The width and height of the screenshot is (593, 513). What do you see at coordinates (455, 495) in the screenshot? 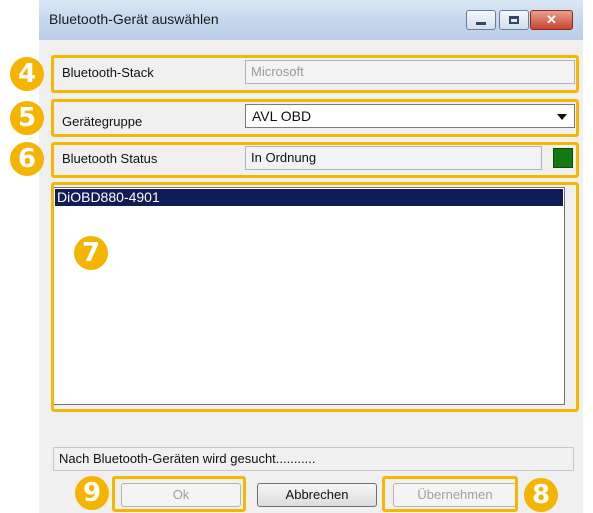
I see `apply-button: Übernehmen` at bounding box center [455, 495].